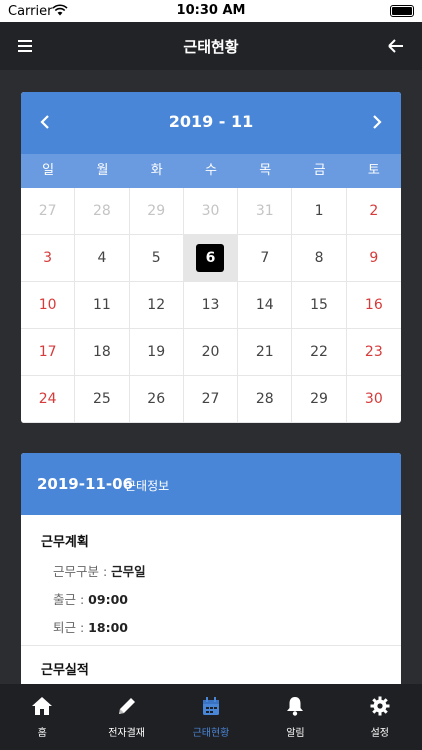  What do you see at coordinates (48, 399) in the screenshot?
I see `calendar-day: 24` at bounding box center [48, 399].